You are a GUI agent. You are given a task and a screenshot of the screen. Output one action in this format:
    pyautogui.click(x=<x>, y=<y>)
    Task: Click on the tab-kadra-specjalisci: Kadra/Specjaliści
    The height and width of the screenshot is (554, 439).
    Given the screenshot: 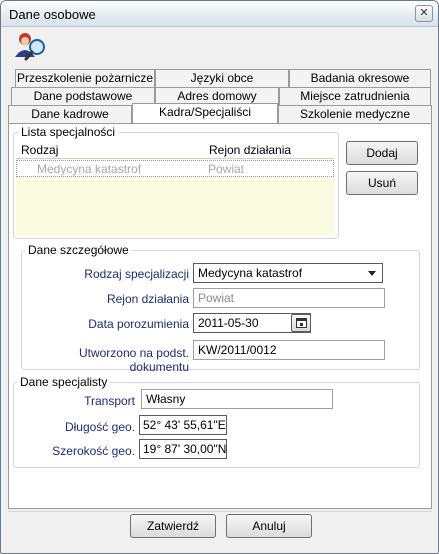 What is the action you would take?
    pyautogui.click(x=205, y=113)
    